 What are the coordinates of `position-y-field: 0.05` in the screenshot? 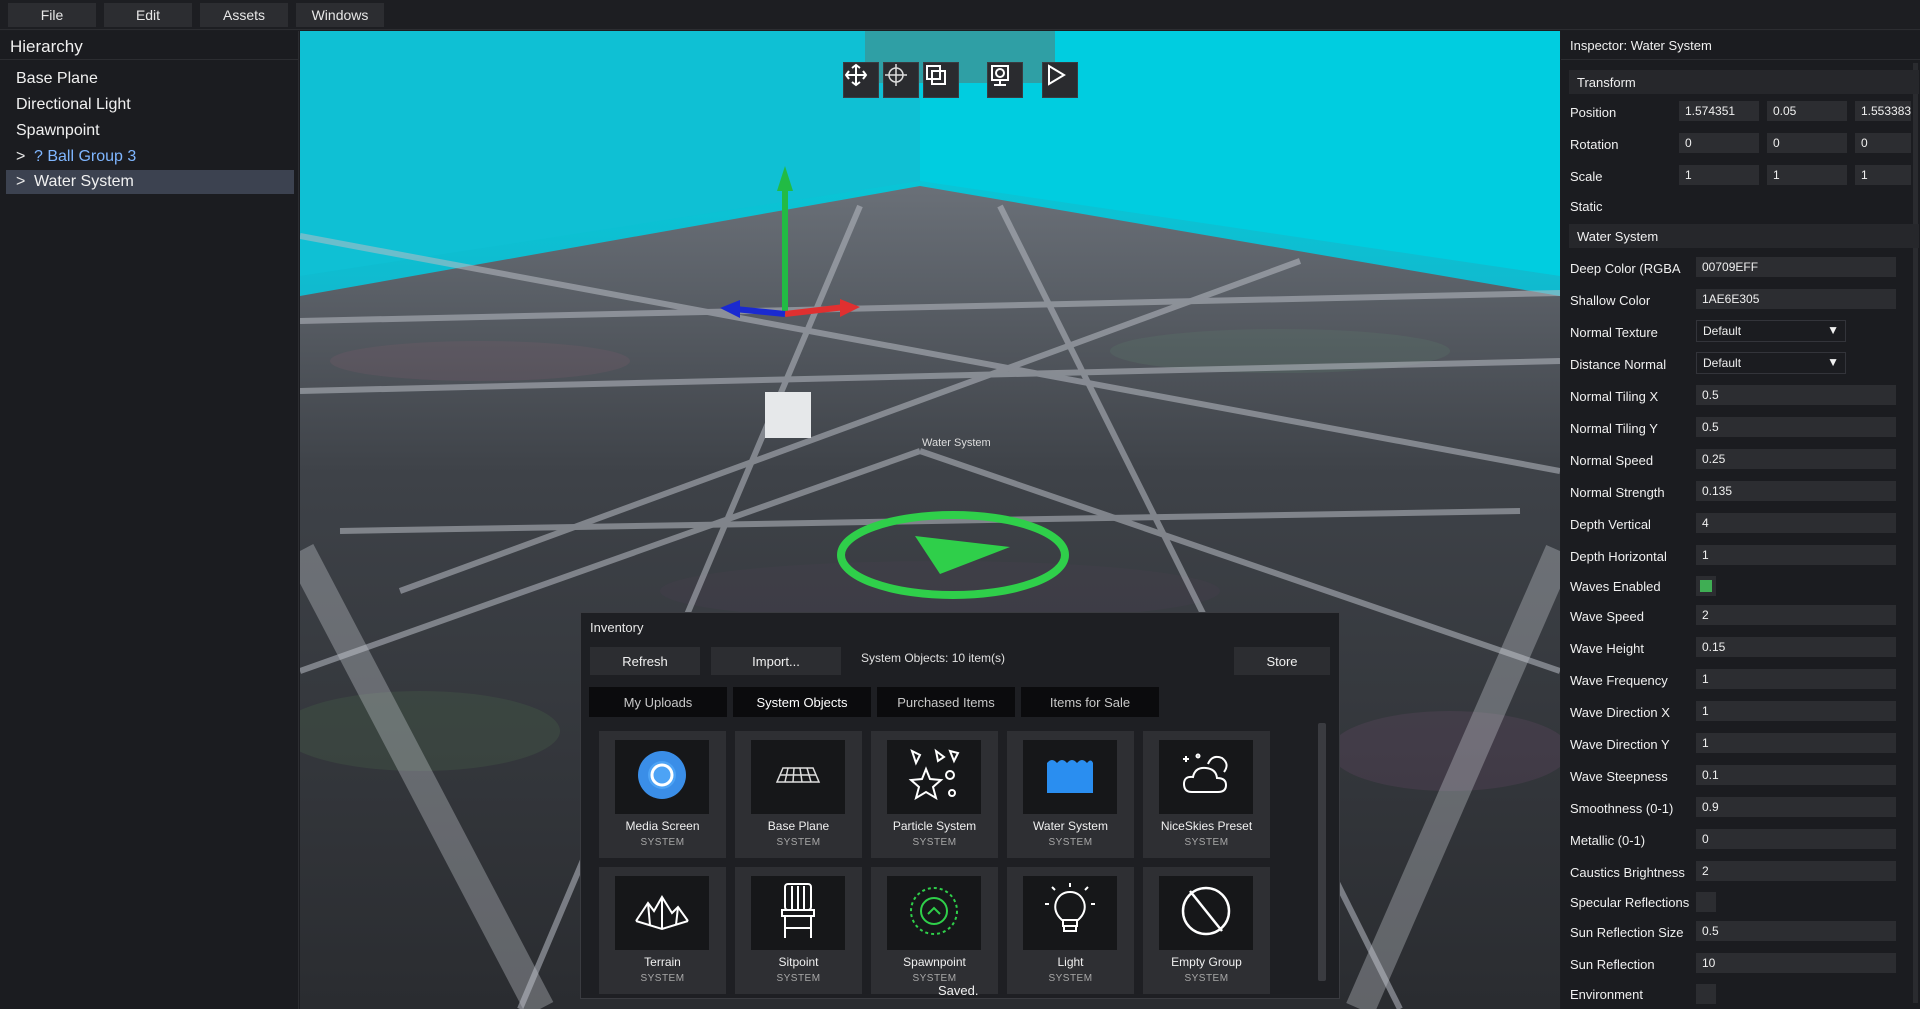 It's located at (1807, 111).